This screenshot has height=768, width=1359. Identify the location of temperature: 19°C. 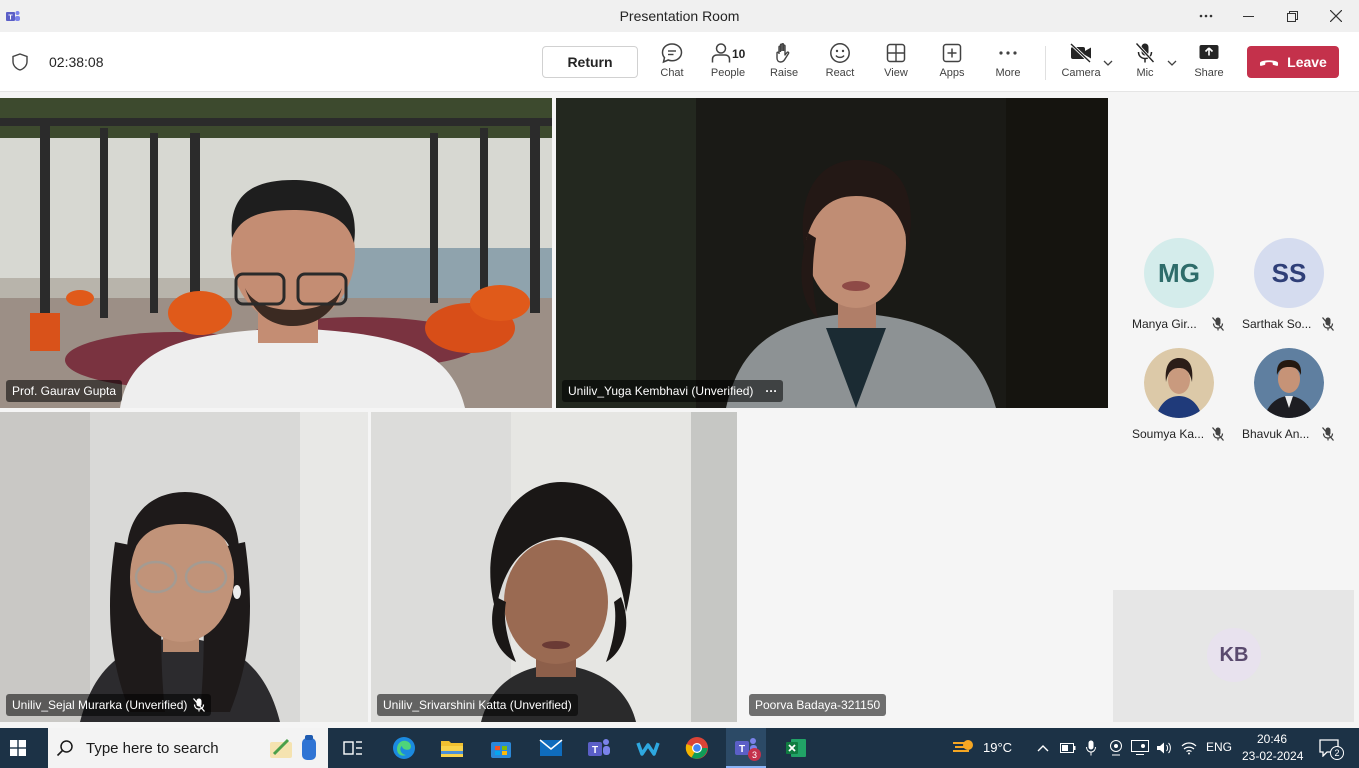
(997, 747).